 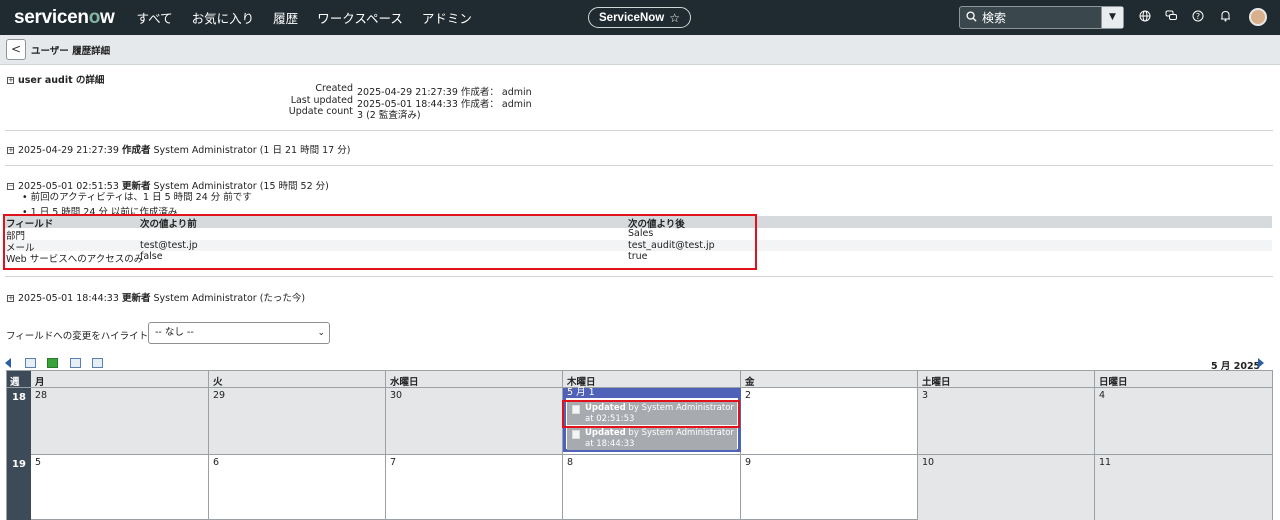 What do you see at coordinates (640, 50) in the screenshot?
I see `form-header: < ユーザー 履歴詳細` at bounding box center [640, 50].